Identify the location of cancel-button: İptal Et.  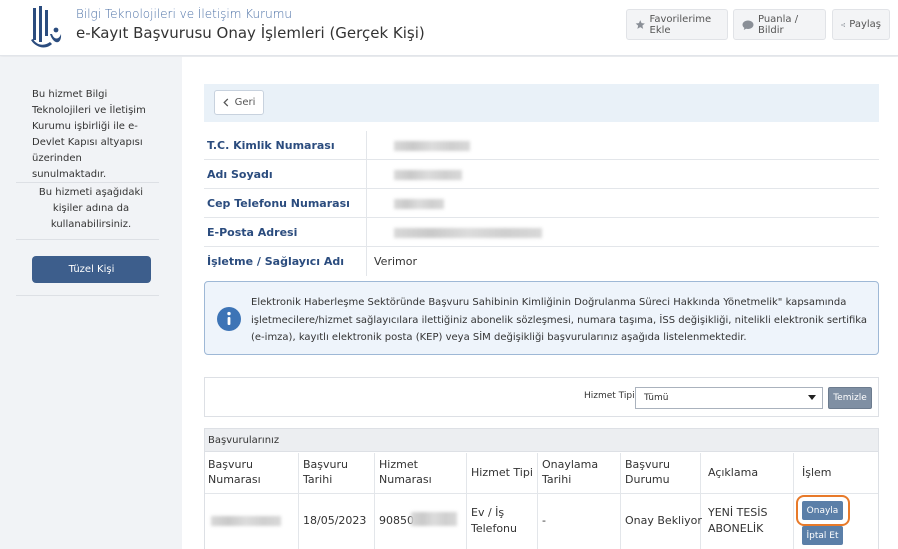
(822, 535).